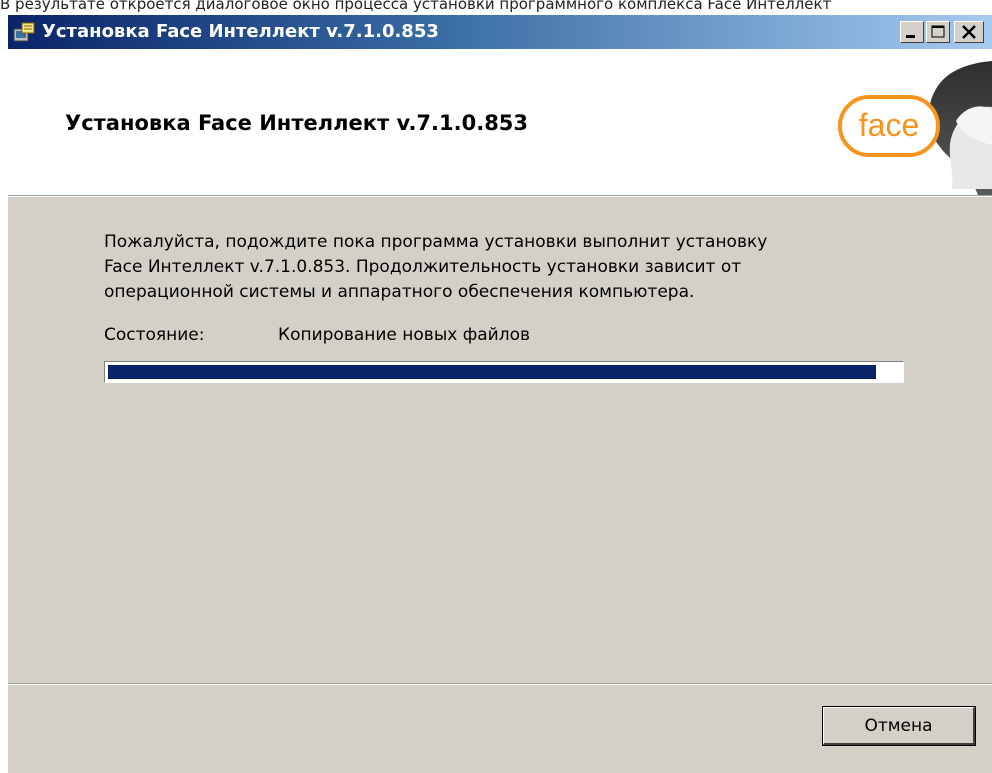  I want to click on maximize-button, so click(938, 32).